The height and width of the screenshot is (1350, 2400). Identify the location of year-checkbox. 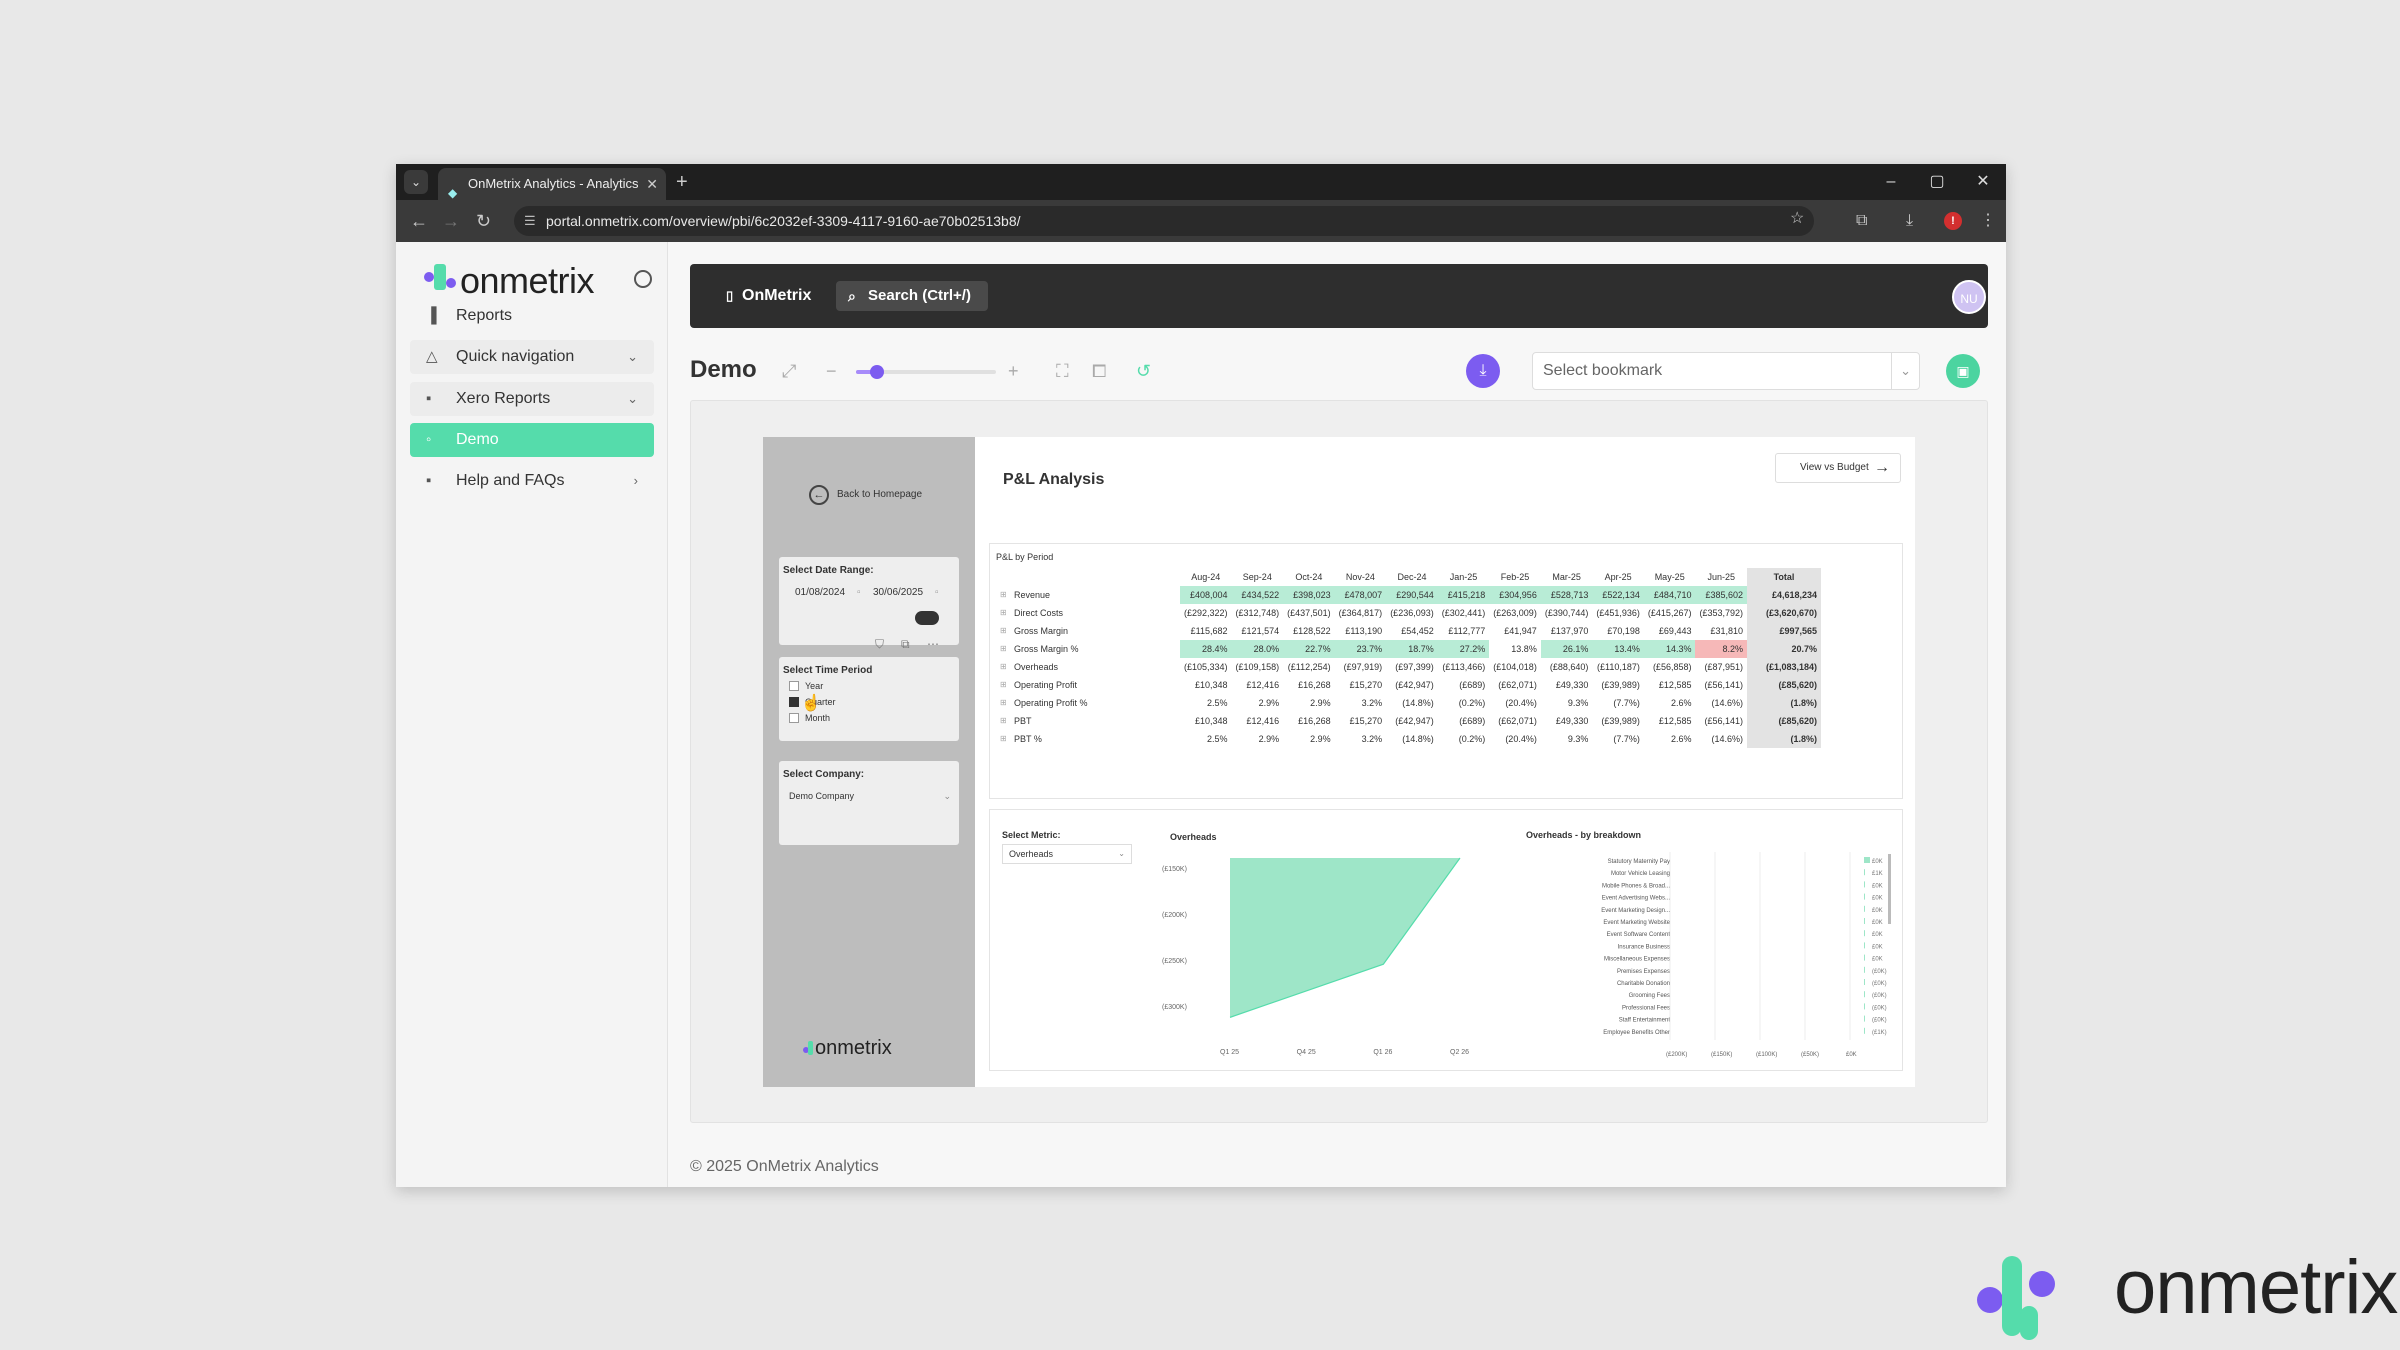
(794, 686).